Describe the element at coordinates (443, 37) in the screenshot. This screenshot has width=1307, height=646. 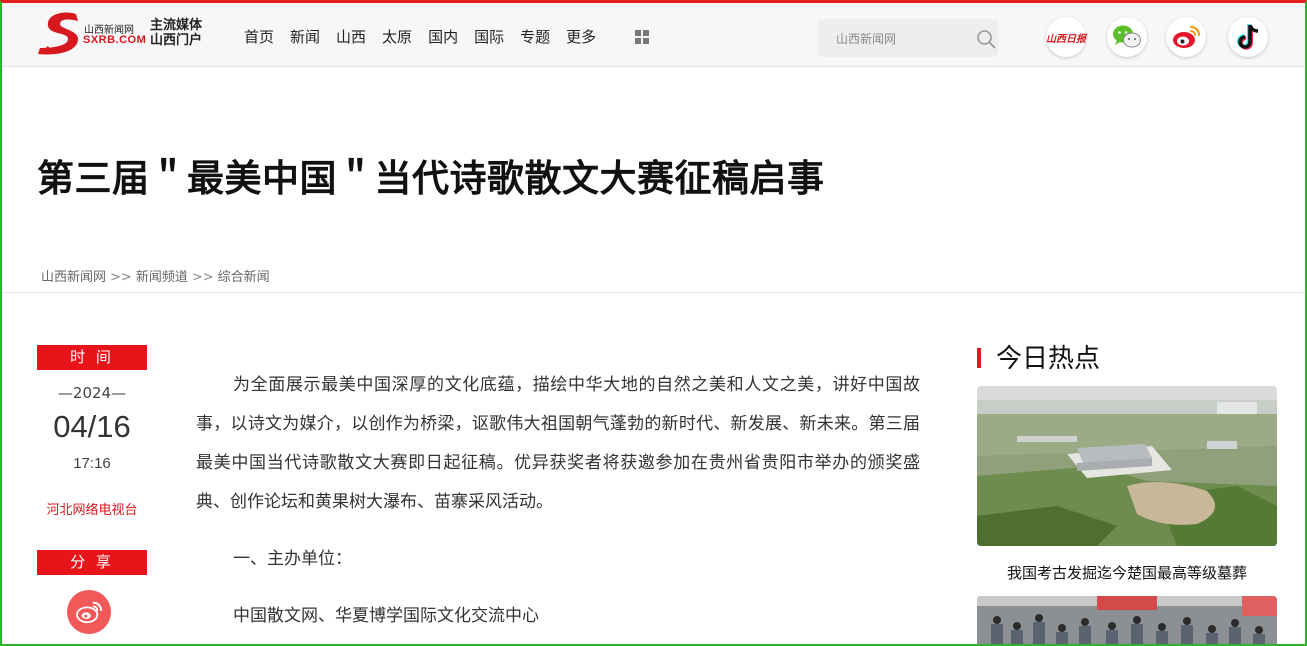
I see `nav-domestic: 国内` at that location.